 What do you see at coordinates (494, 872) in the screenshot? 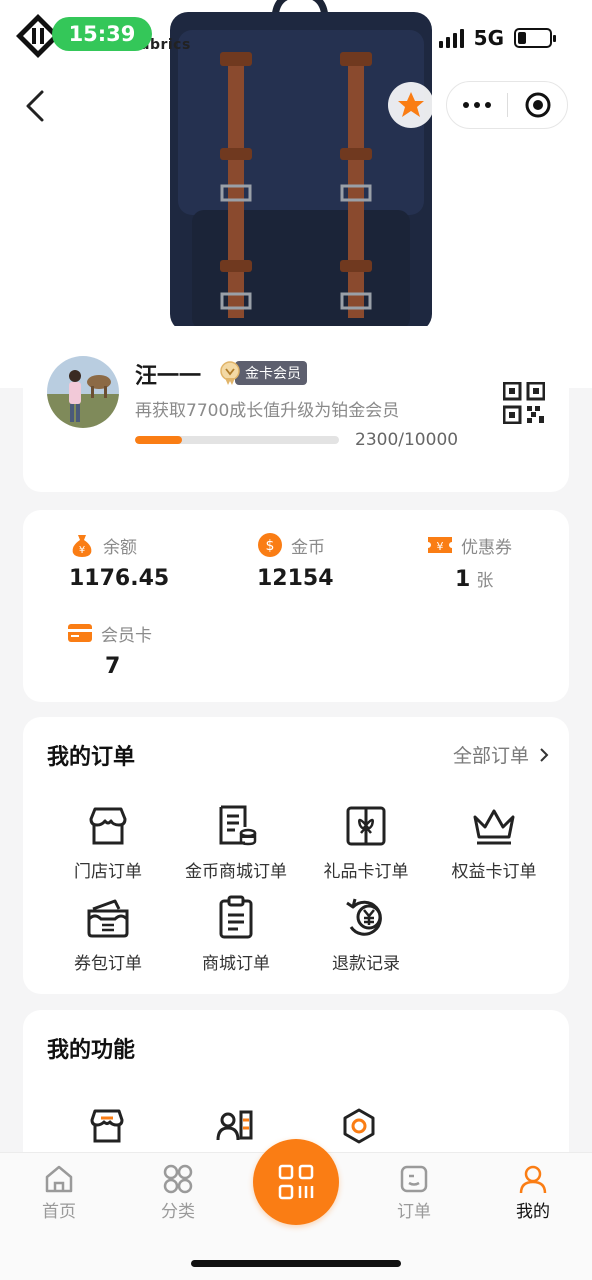
I see `order-benefit-card-label: 权益卡订单` at bounding box center [494, 872].